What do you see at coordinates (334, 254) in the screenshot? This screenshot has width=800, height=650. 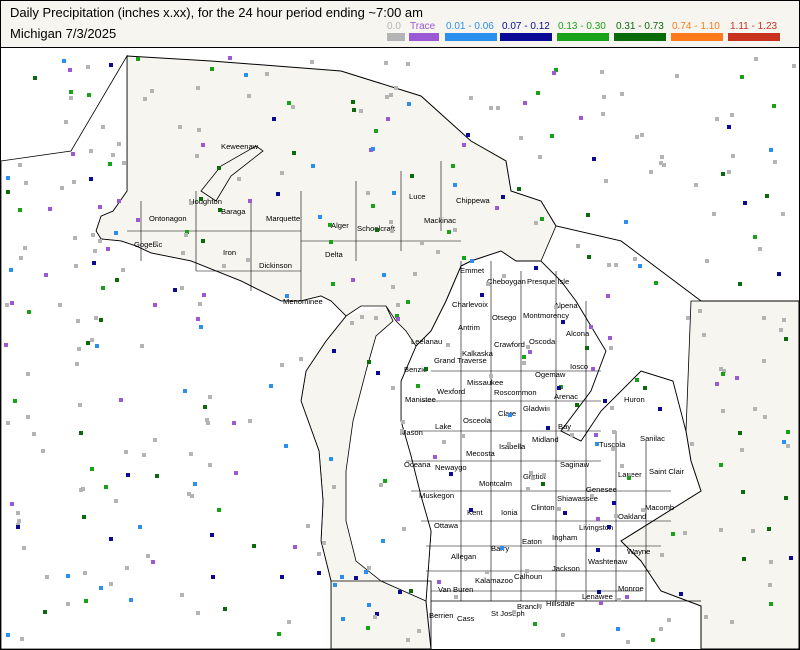 I see `county-label: Delta` at bounding box center [334, 254].